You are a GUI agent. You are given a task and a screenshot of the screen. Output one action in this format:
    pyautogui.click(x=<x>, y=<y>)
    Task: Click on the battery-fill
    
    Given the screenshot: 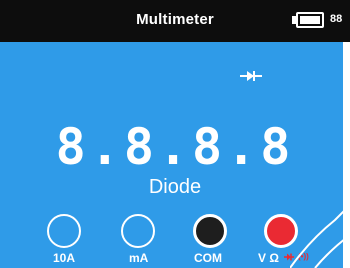 What is the action you would take?
    pyautogui.click(x=310, y=20)
    